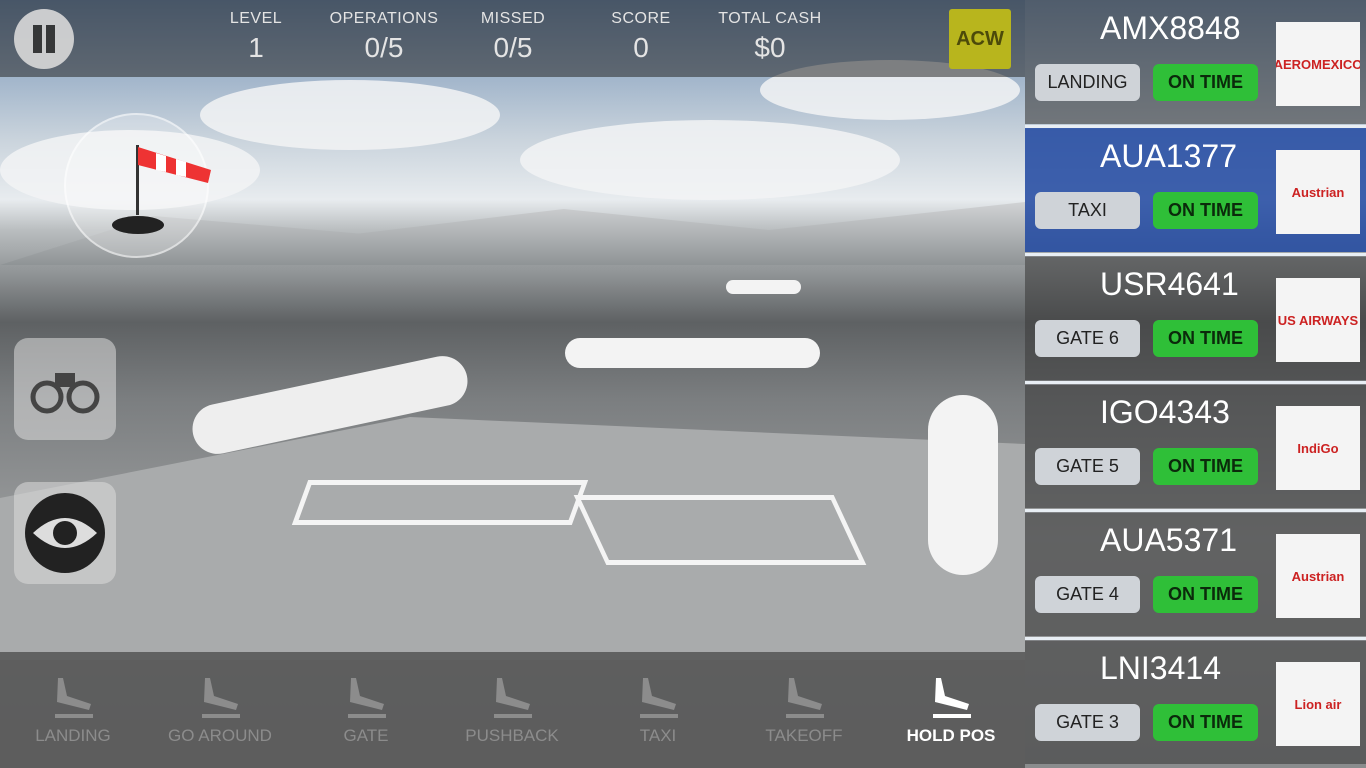 The width and height of the screenshot is (1366, 768). I want to click on camera-view-button, so click(65, 533).